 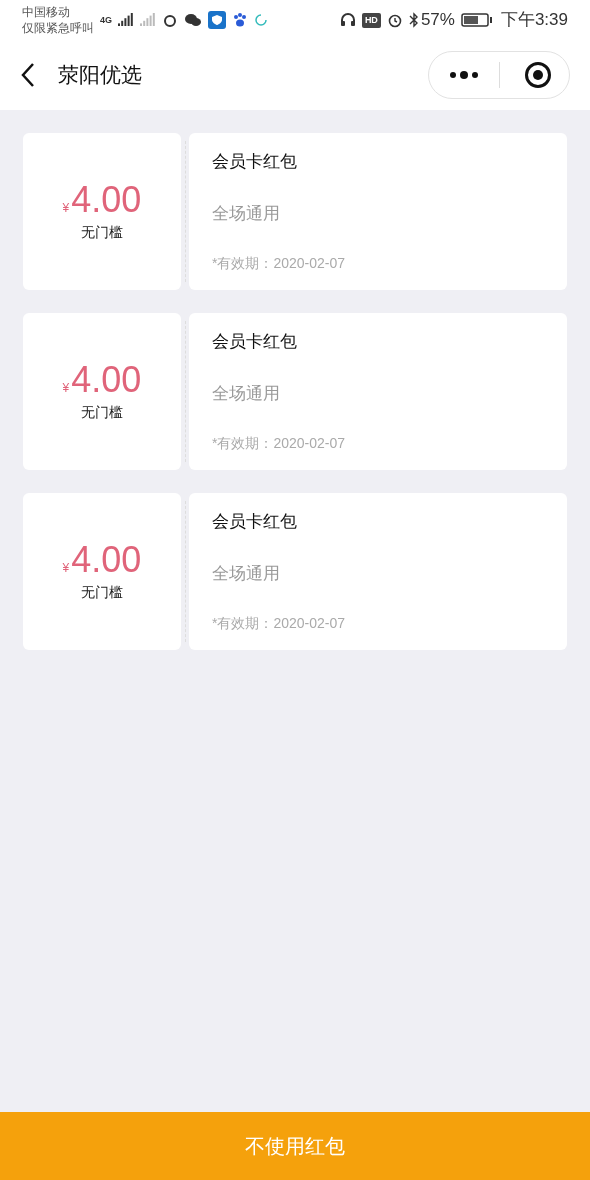 I want to click on carrier-name: 中国移动, so click(x=46, y=12).